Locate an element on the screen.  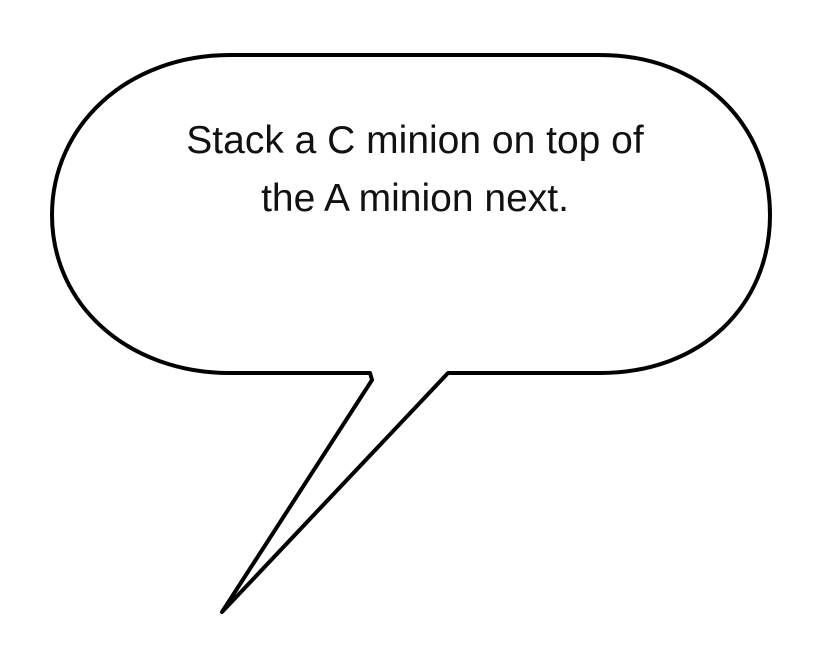
speech-bubble-line-2: the A minion next. is located at coordinates (415, 198).